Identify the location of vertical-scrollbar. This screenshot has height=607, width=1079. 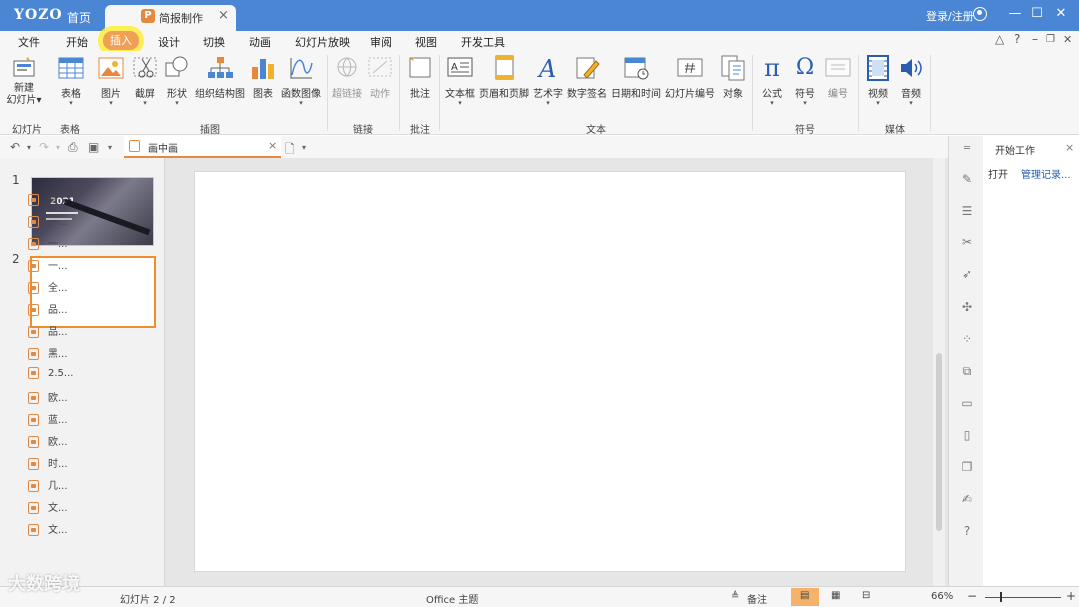
(939, 372).